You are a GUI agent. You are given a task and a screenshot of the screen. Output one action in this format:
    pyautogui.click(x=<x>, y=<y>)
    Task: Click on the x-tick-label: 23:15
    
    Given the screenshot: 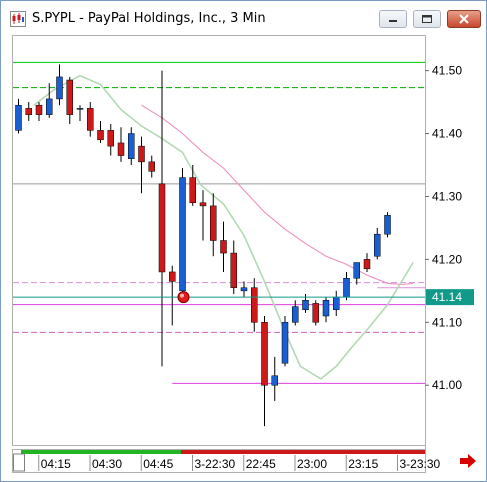 What is the action you would take?
    pyautogui.click(x=363, y=464)
    